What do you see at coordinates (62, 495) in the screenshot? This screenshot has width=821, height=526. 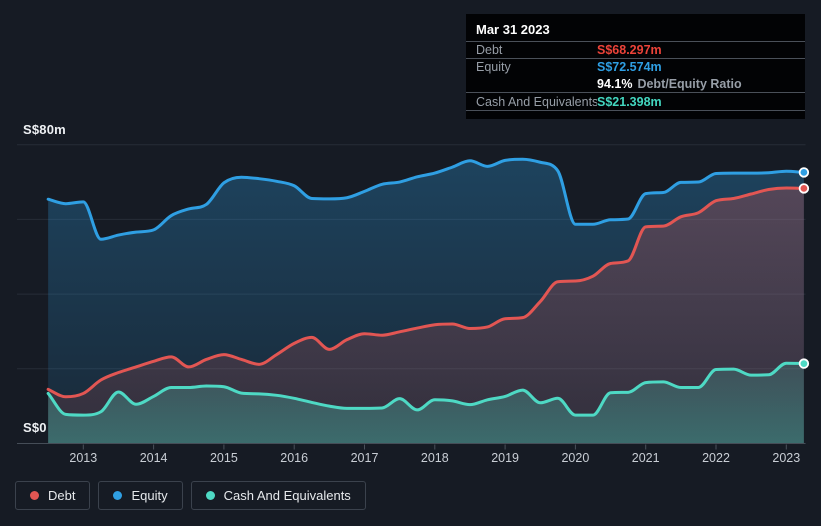 I see `legend-item-label: Debt` at bounding box center [62, 495].